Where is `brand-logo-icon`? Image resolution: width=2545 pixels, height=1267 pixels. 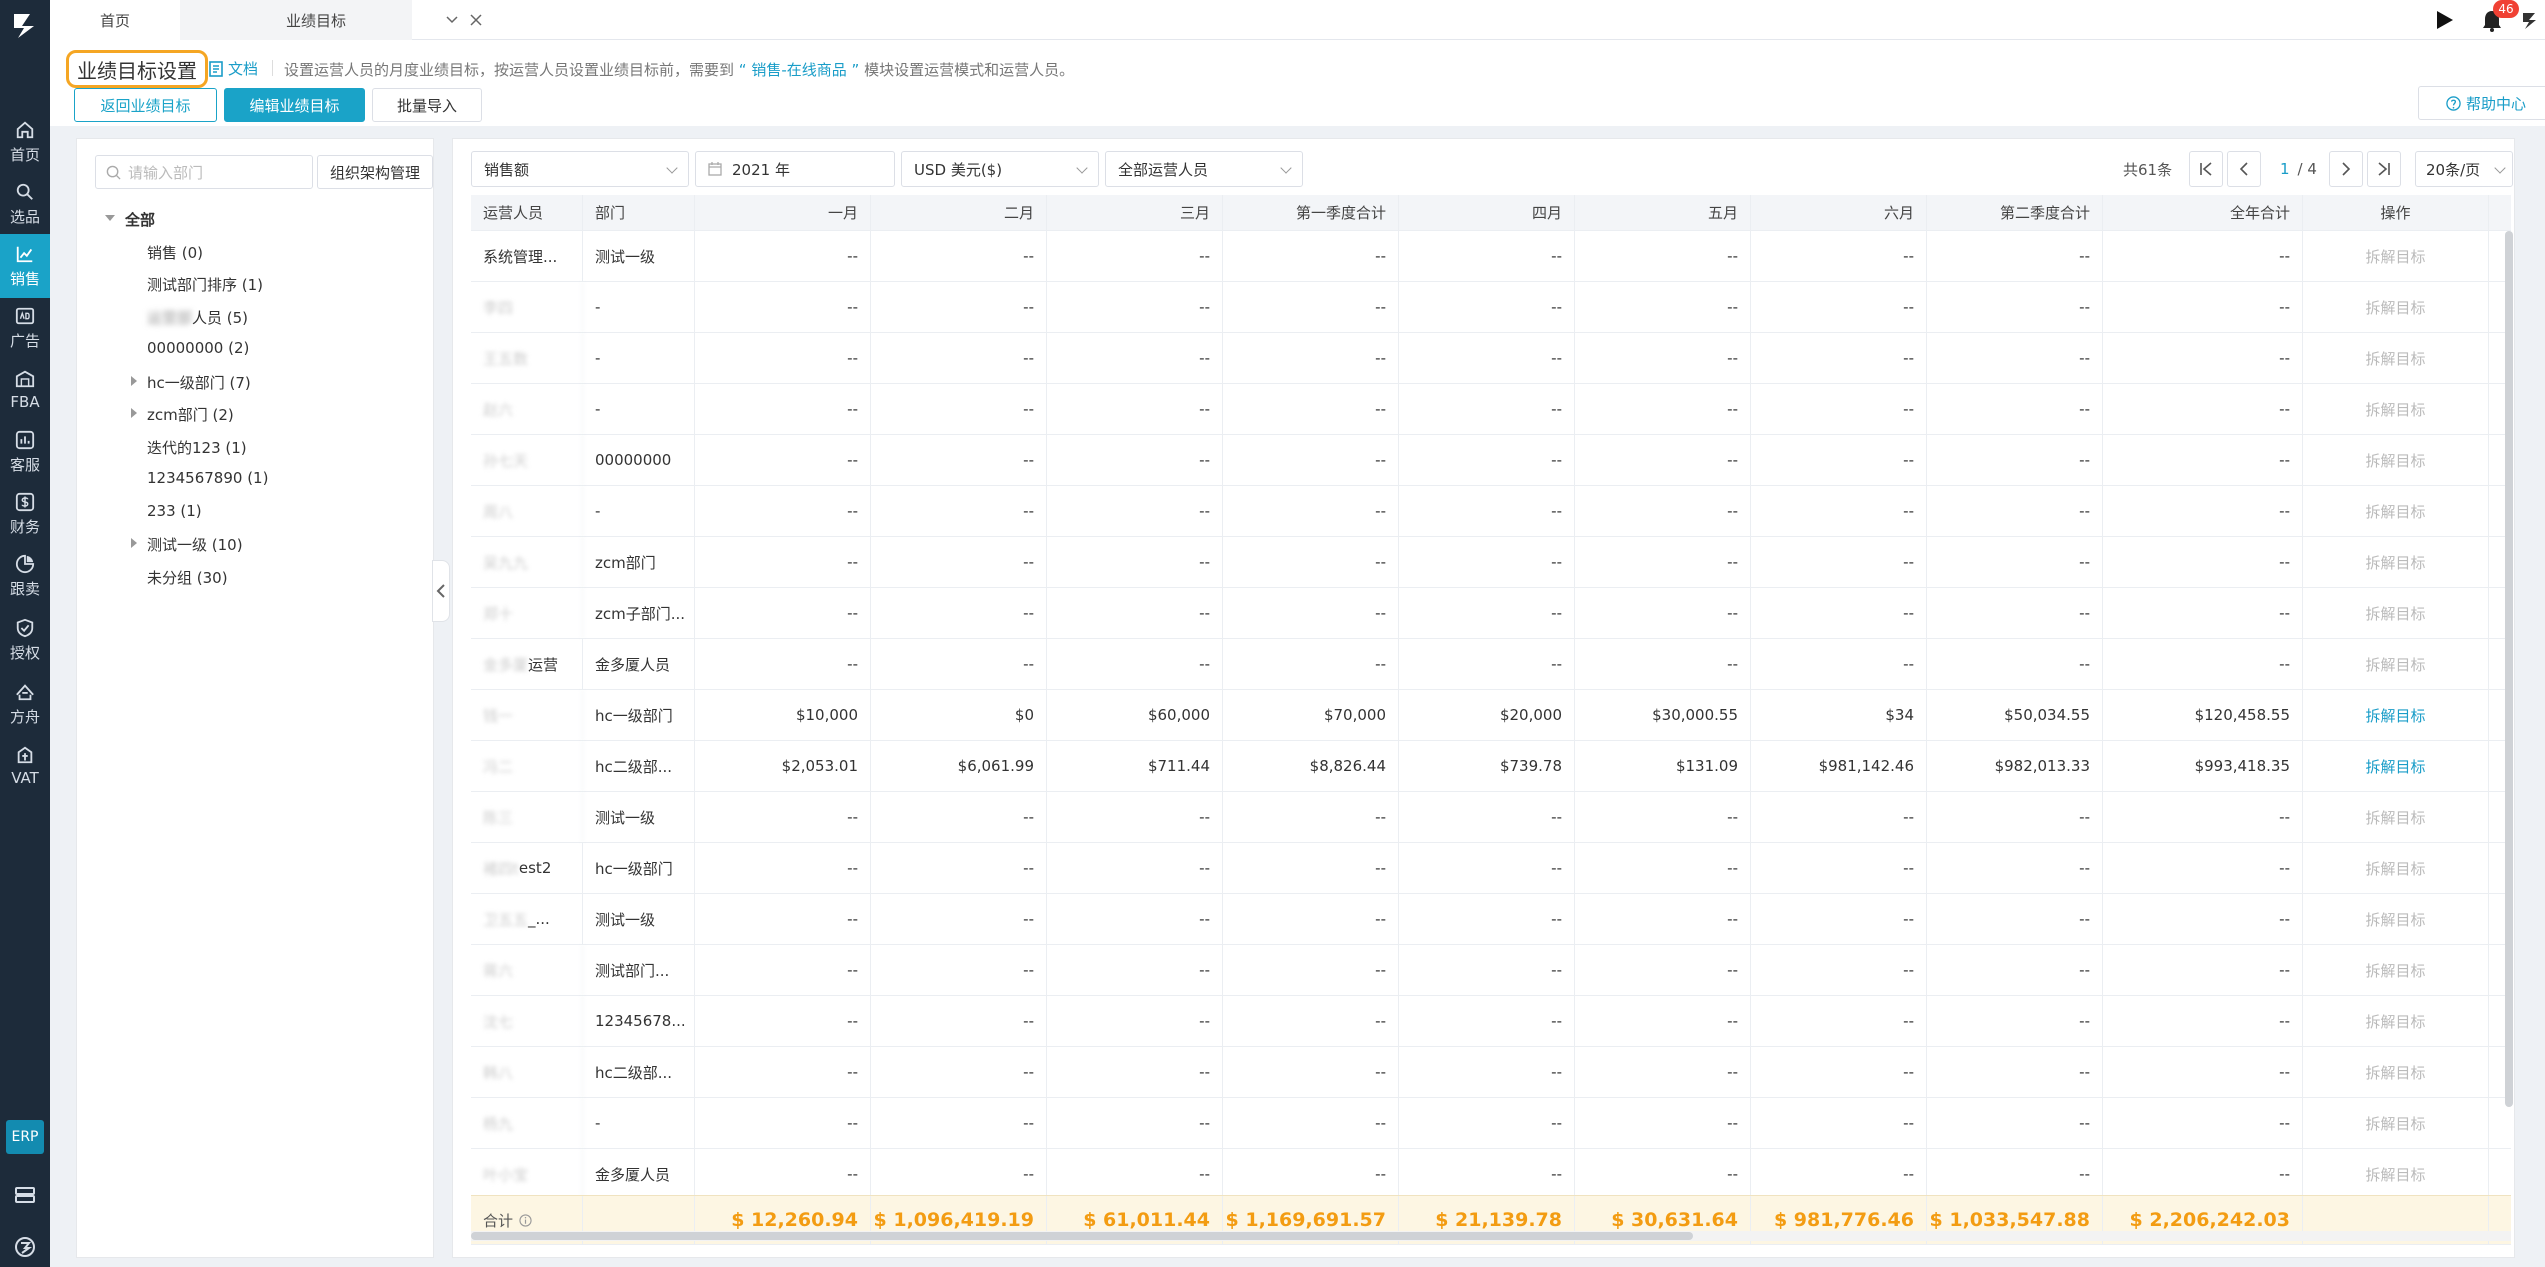 brand-logo-icon is located at coordinates (25, 25).